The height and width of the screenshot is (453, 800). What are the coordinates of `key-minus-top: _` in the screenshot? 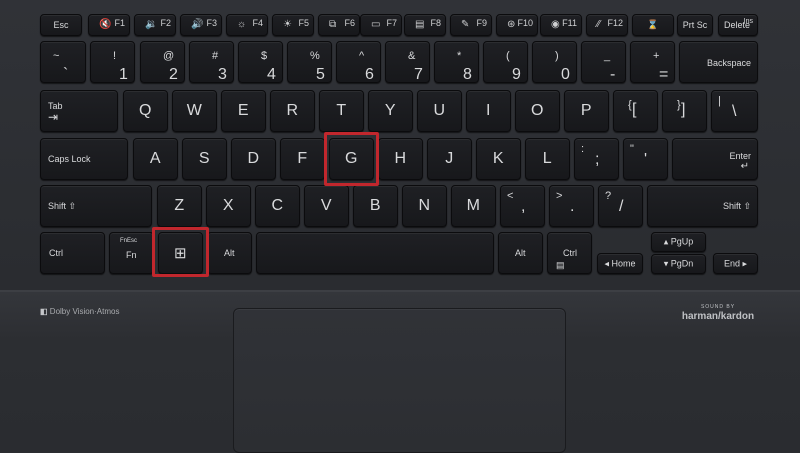 It's located at (607, 56).